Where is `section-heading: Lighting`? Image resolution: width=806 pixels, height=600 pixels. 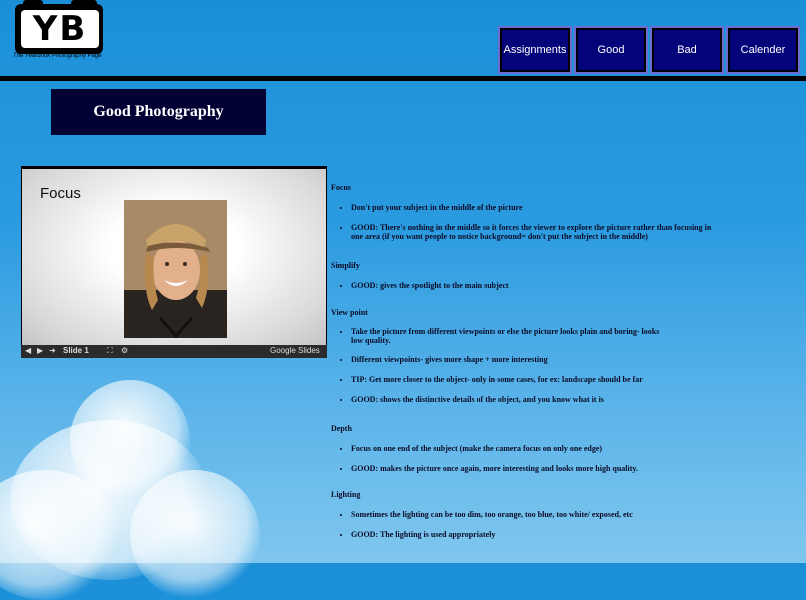 section-heading: Lighting is located at coordinates (346, 494).